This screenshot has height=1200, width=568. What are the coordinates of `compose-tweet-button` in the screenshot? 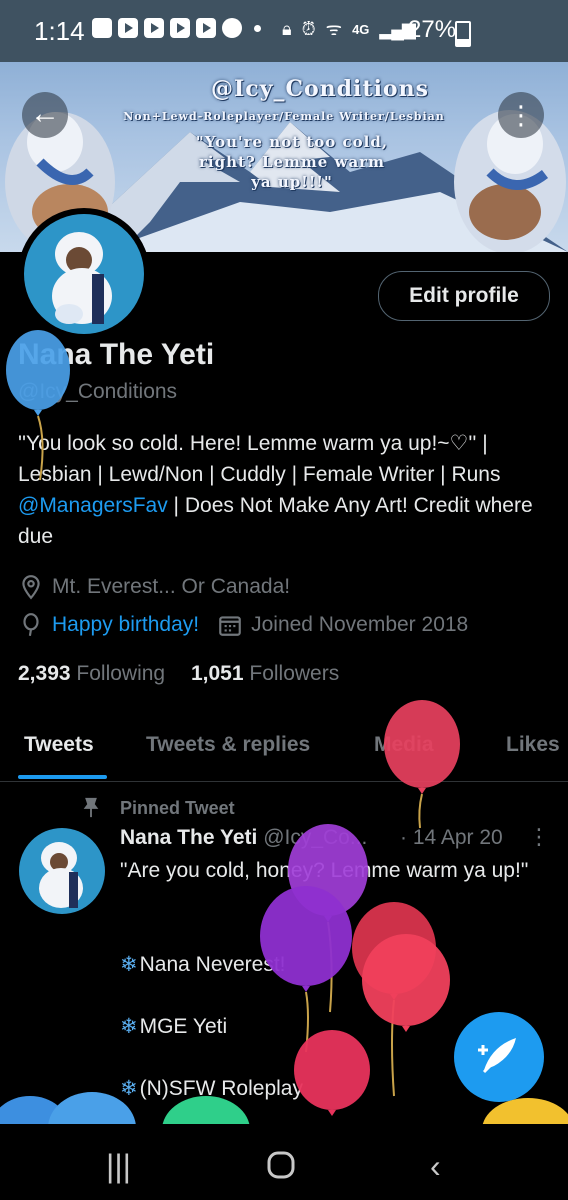 It's located at (499, 1057).